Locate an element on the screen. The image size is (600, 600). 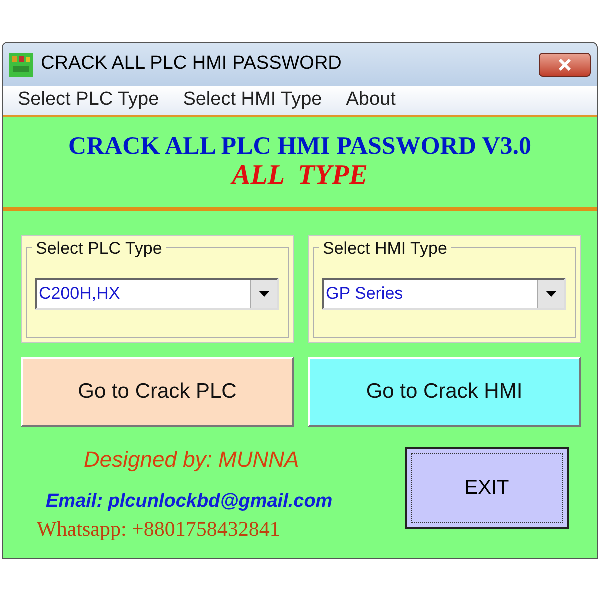
crack-button: Go to Crack PLC is located at coordinates (157, 392).